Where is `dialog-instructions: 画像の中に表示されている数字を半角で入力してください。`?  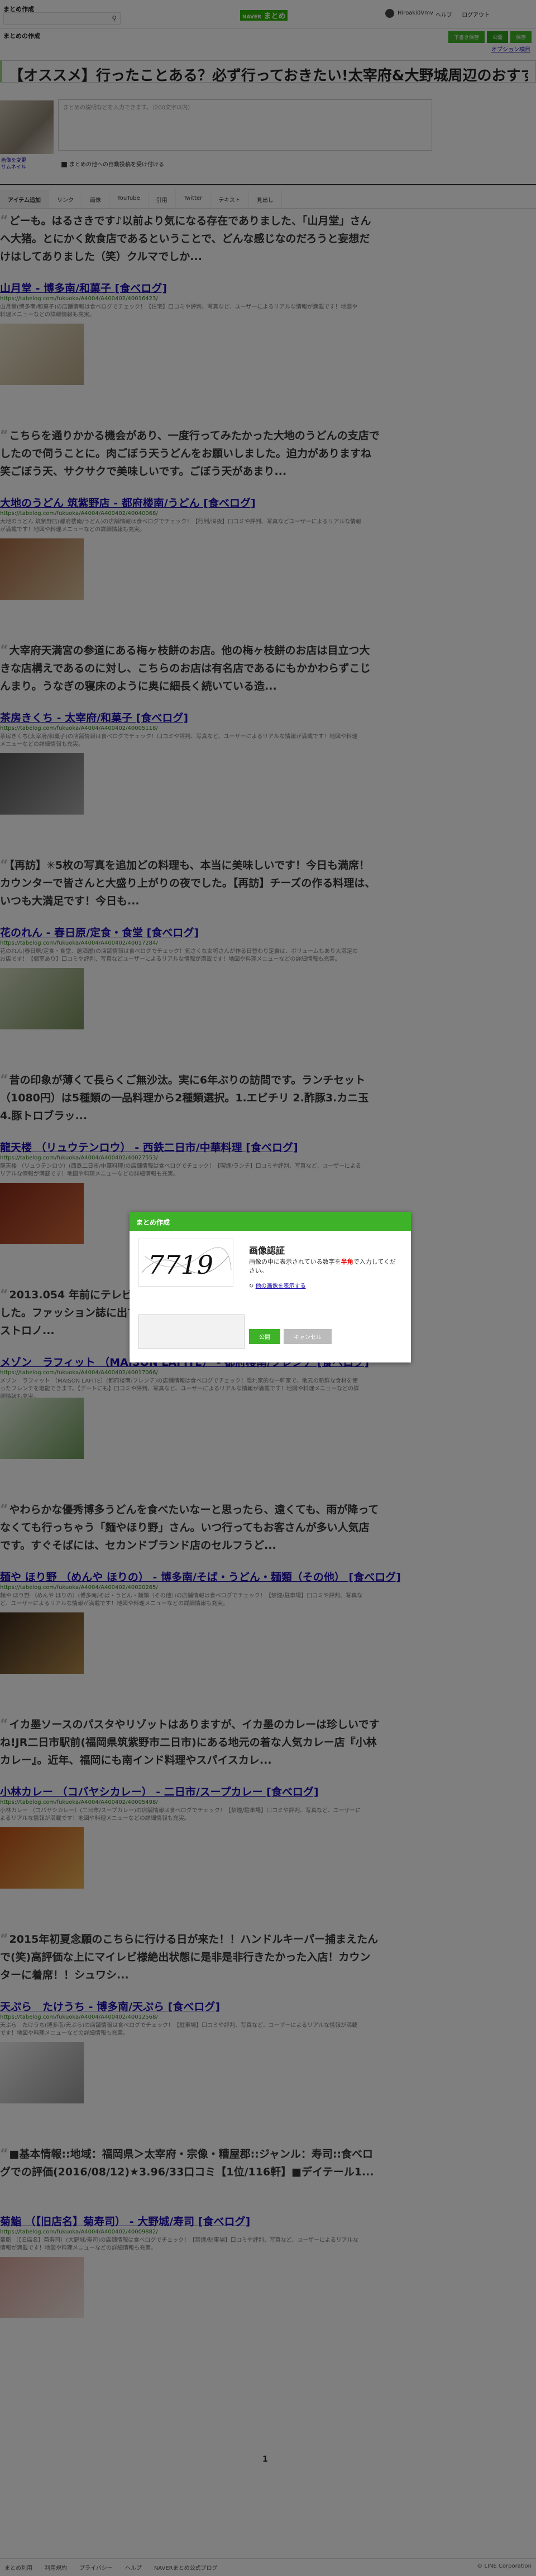
dialog-instructions: 画像の中に表示されている数字を半角で入力してください。 is located at coordinates (324, 1266).